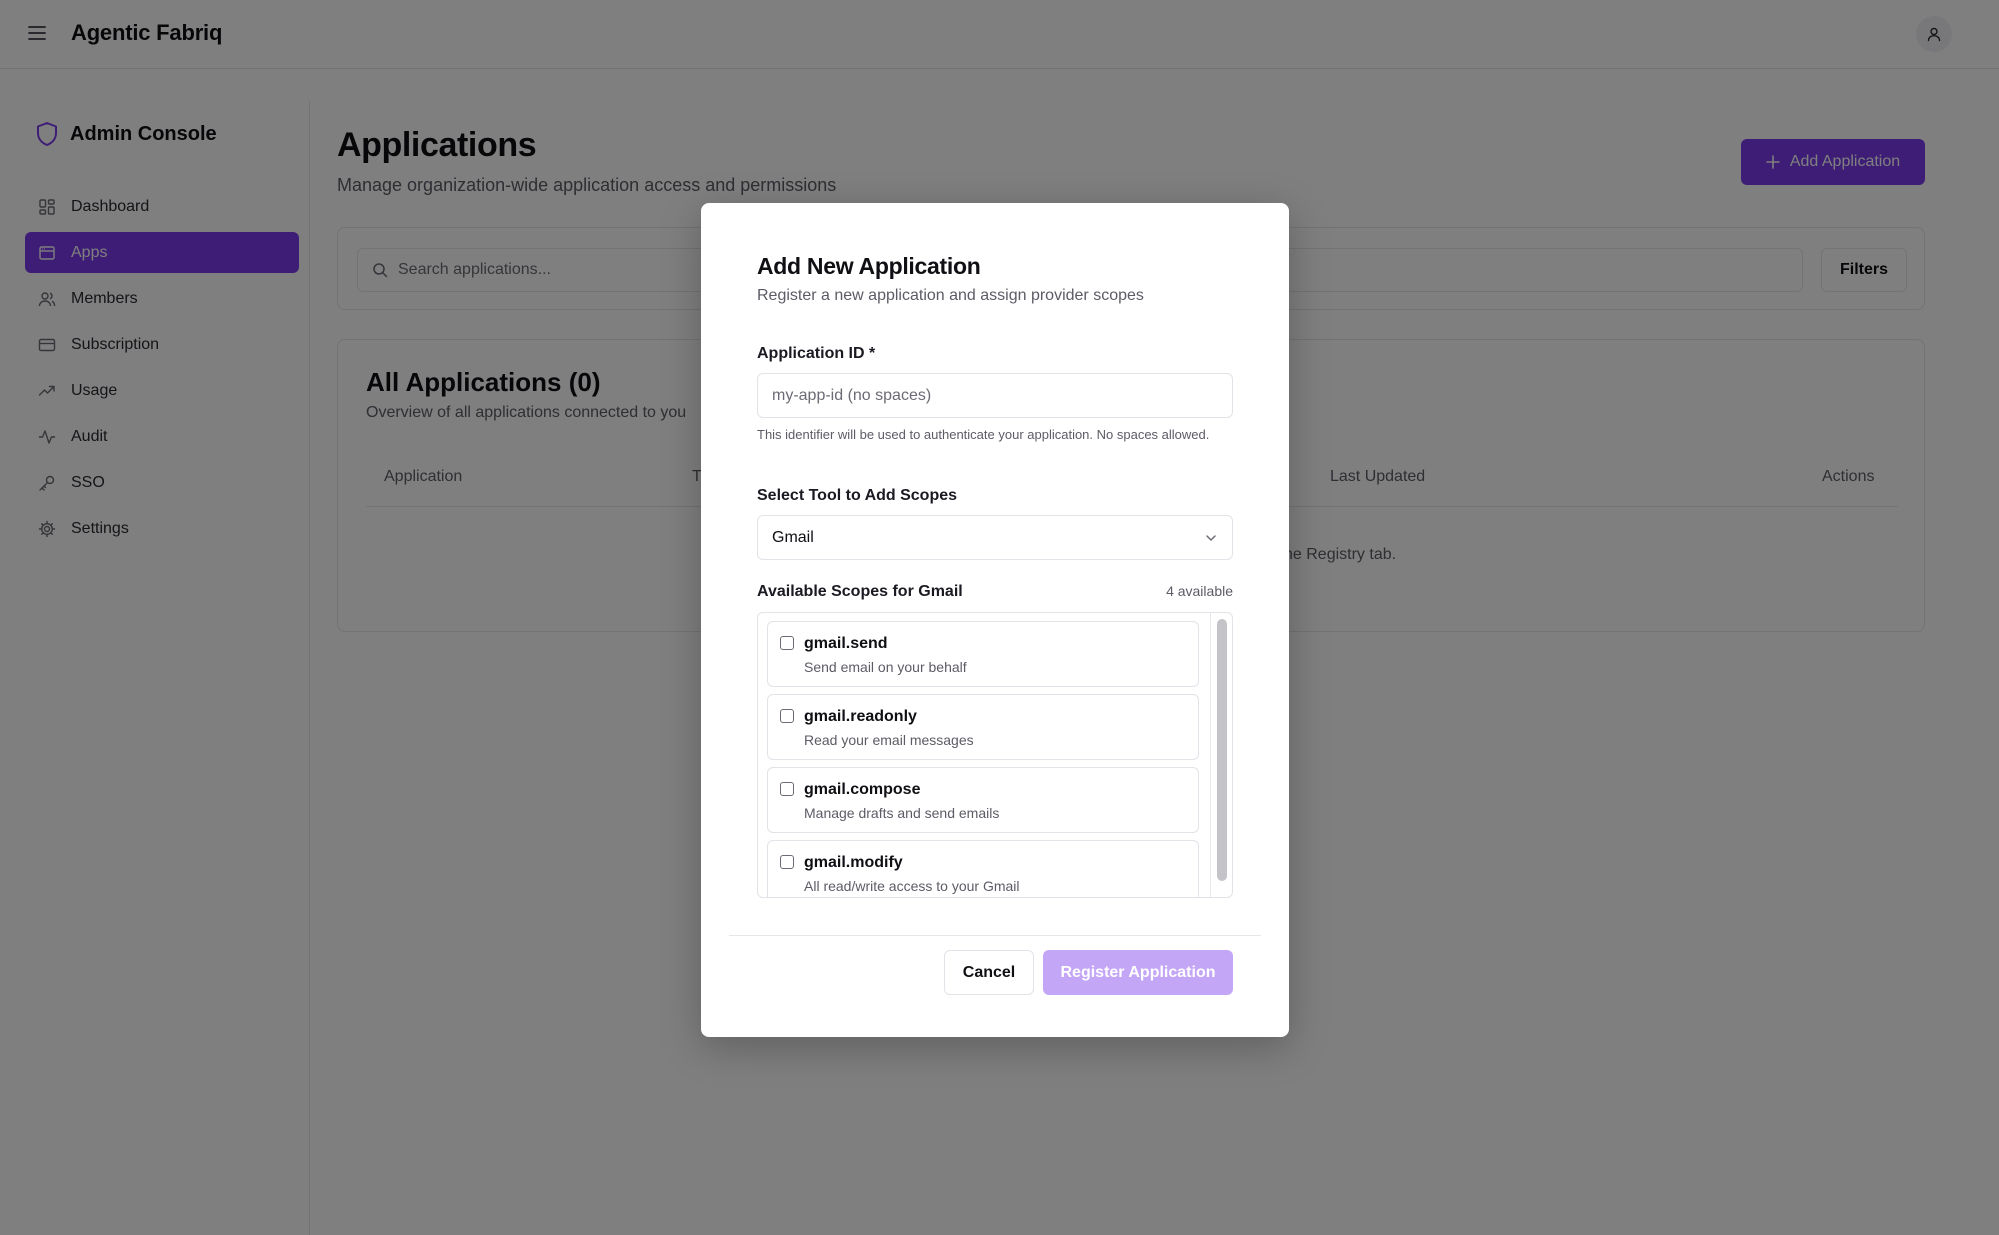 The image size is (1999, 1235). I want to click on scope-list-scrollbar, so click(1221, 755).